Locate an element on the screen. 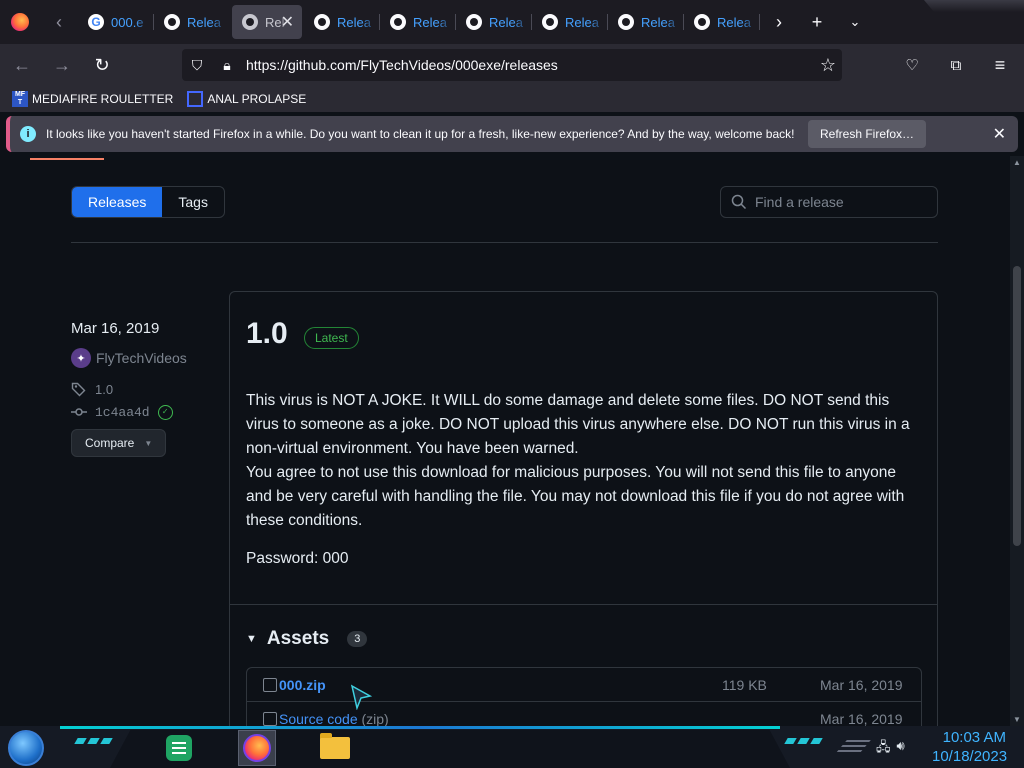 The height and width of the screenshot is (768, 1024). bookmark-anal-prolapse: ANAL PROLAPSE is located at coordinates (246, 99).